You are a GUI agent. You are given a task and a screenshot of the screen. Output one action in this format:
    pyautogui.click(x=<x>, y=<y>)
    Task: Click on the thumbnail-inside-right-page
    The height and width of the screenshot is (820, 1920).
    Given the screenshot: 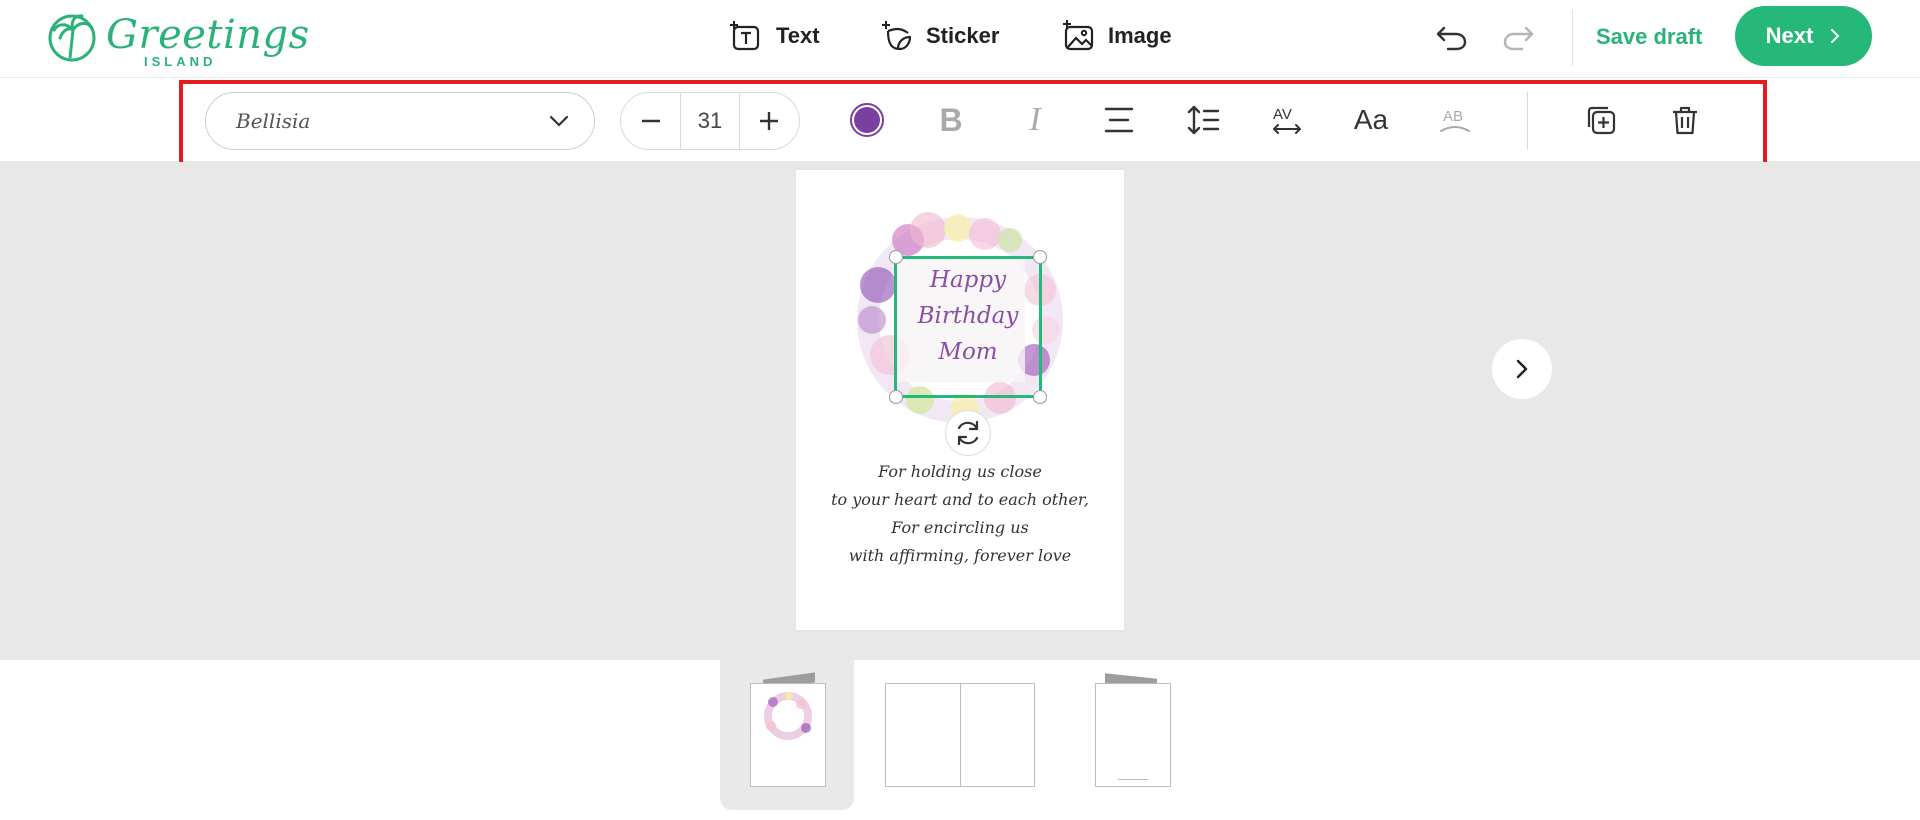 What is the action you would take?
    pyautogui.click(x=997, y=735)
    